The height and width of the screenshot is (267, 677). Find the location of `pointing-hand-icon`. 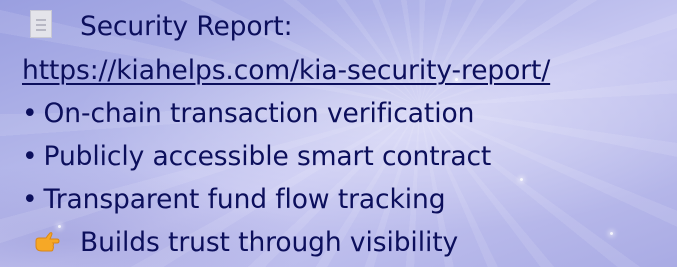

pointing-hand-icon is located at coordinates (47, 247).